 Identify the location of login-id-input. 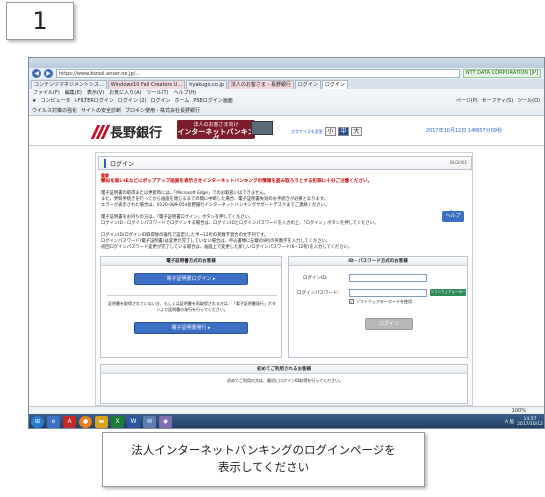
(388, 278).